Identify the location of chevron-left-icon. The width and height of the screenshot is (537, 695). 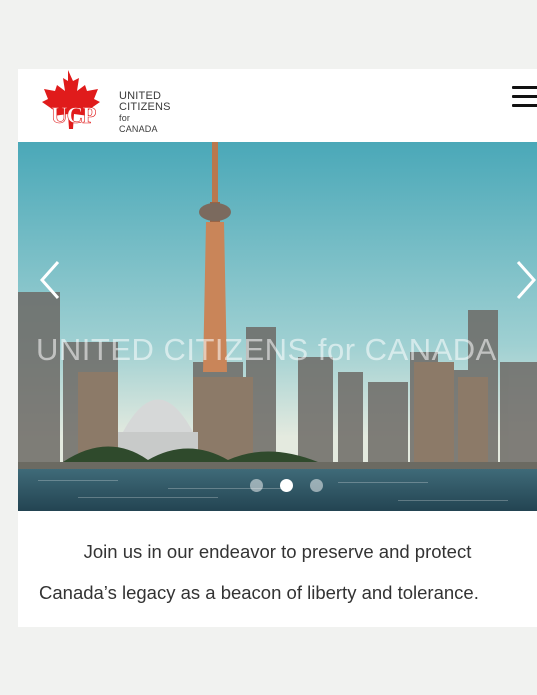
(51, 280).